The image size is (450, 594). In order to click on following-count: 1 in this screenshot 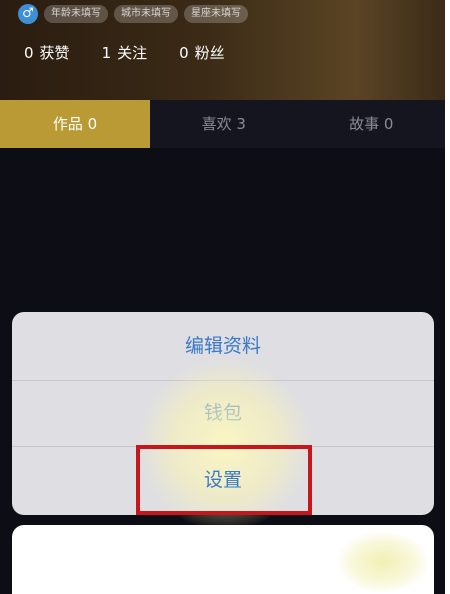, I will do `click(106, 53)`.